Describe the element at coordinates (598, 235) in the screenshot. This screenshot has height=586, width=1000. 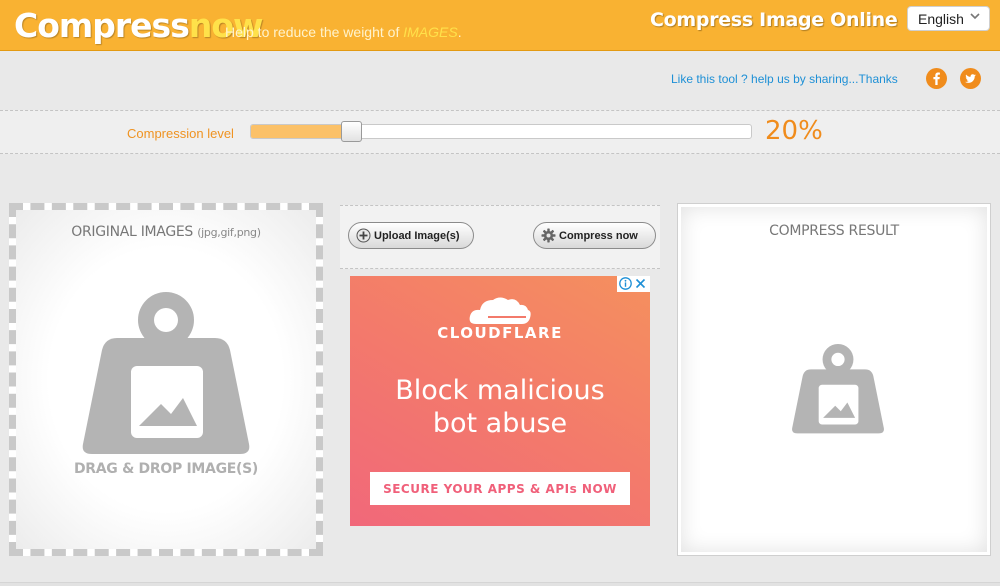
I see `compress-now-label: Compress now` at that location.